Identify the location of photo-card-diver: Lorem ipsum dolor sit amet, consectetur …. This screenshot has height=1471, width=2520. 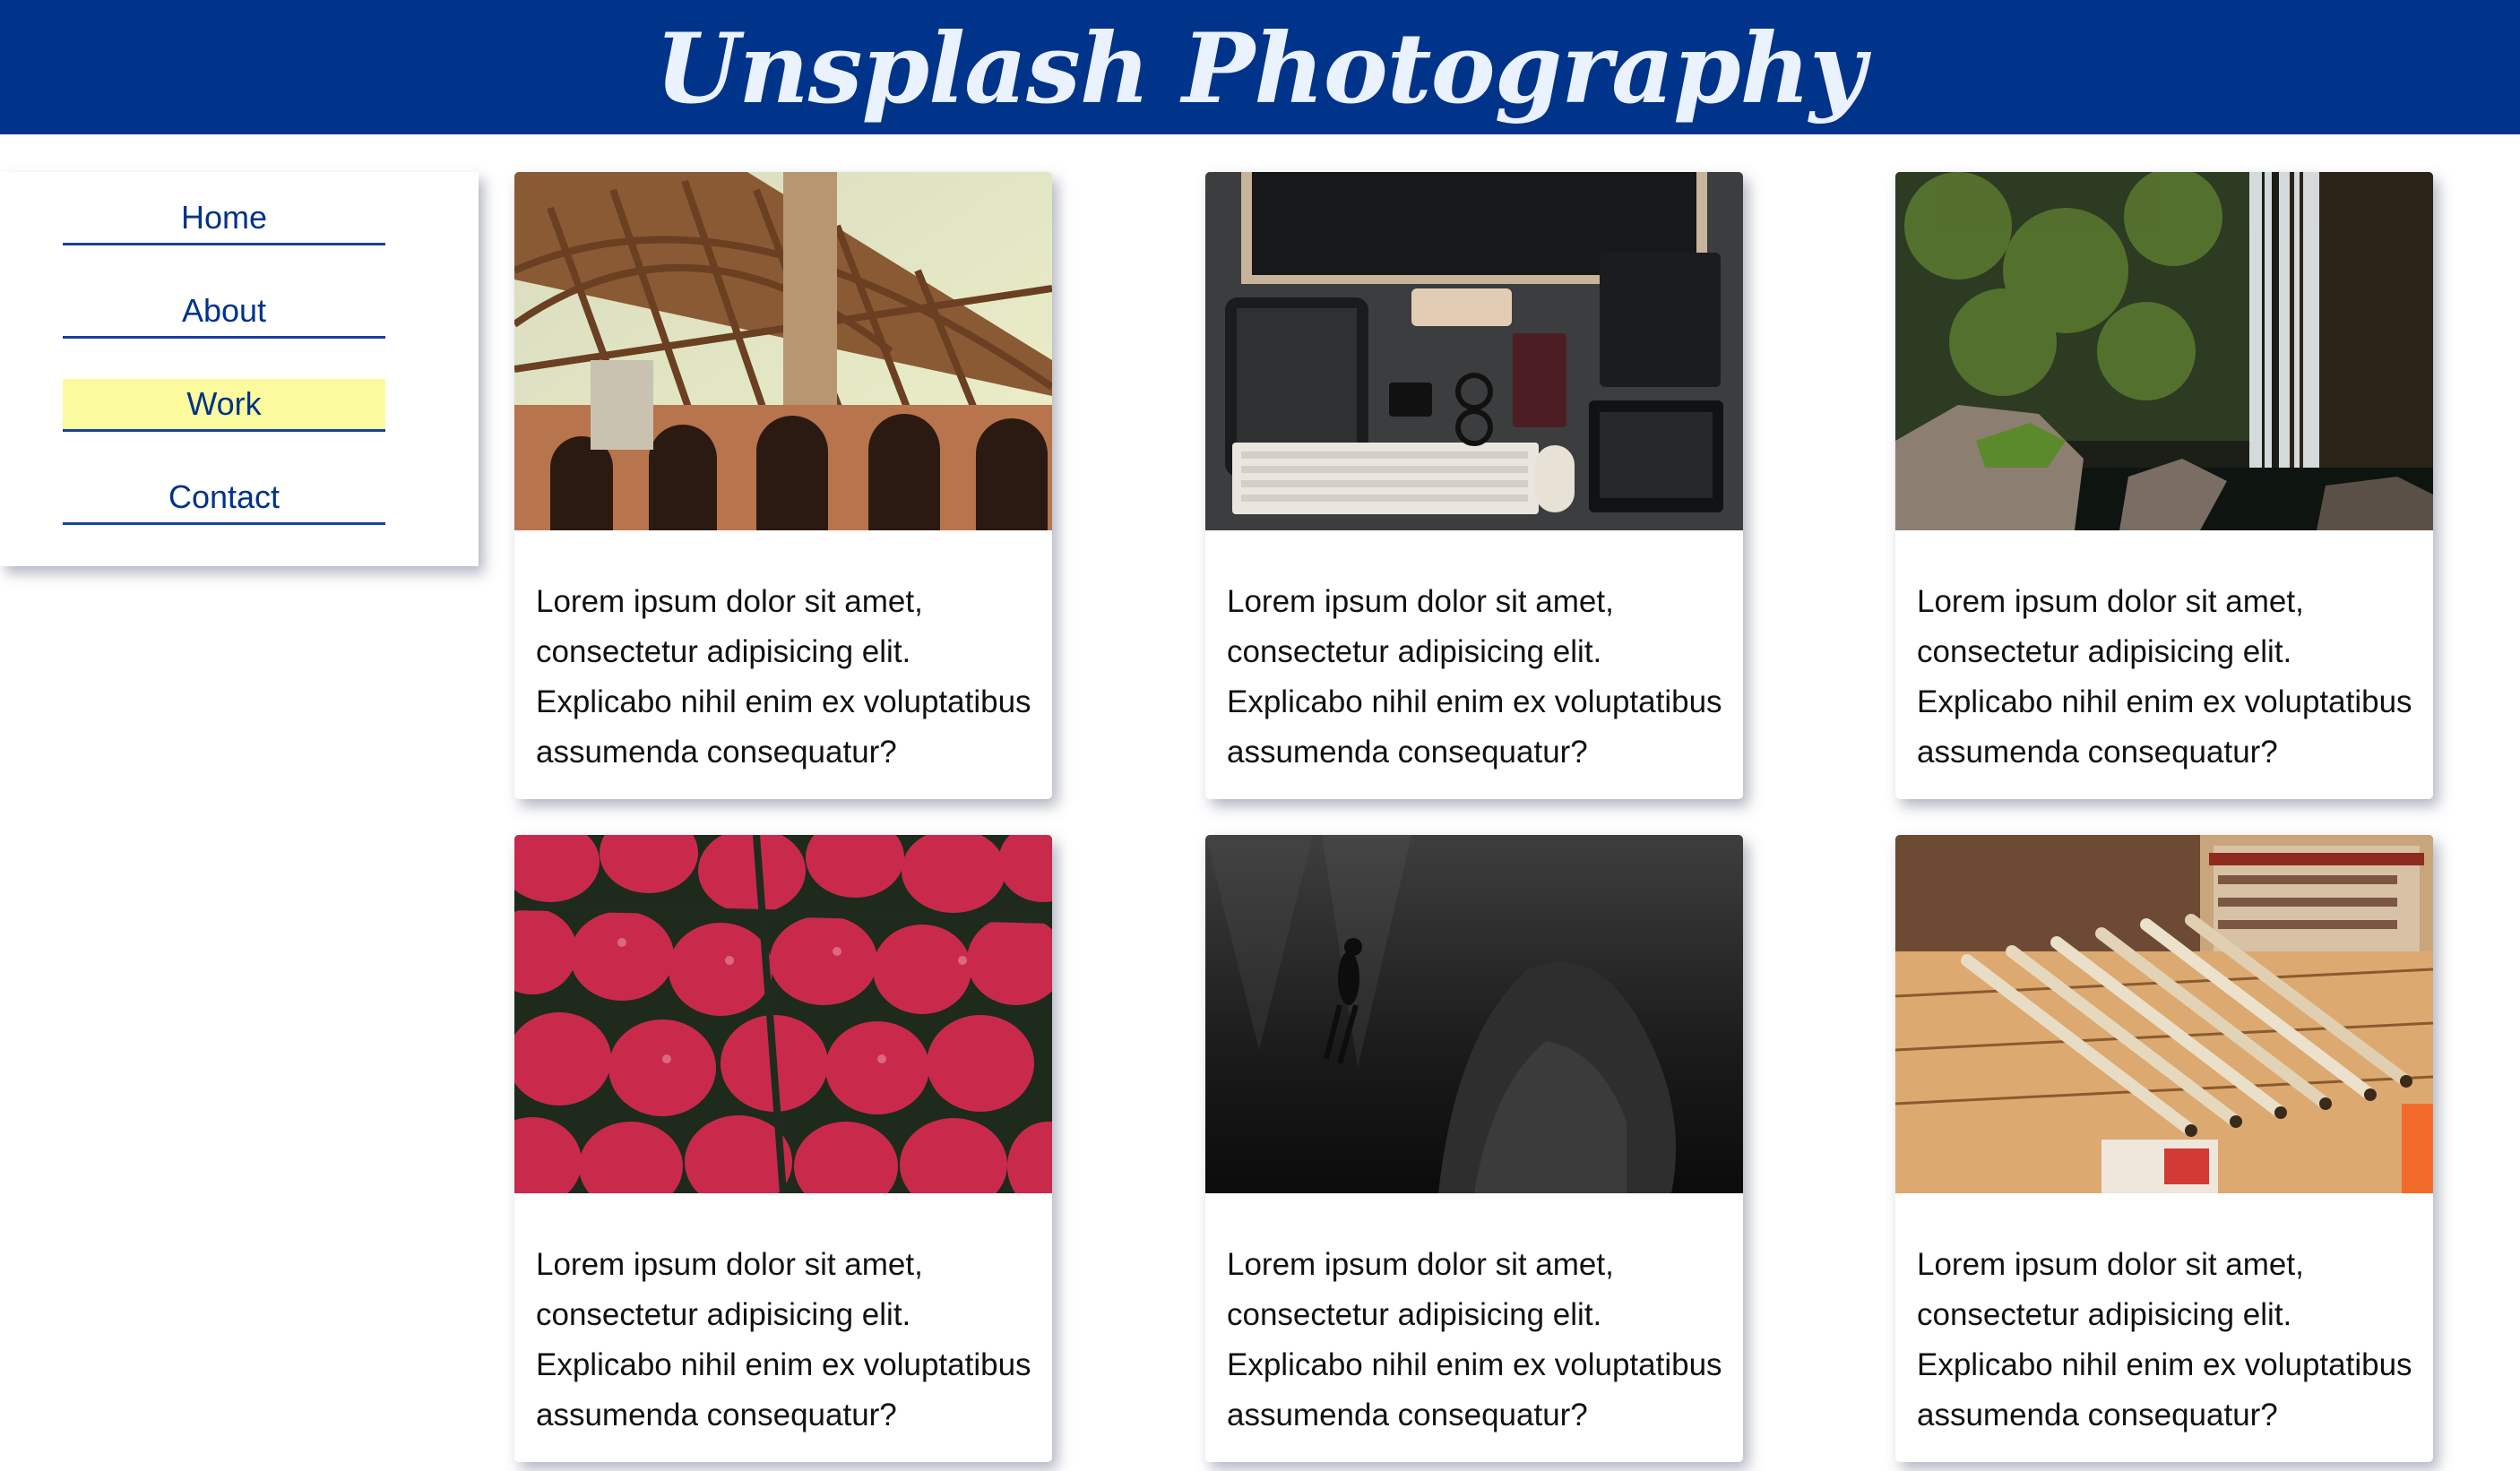
(1474, 1148).